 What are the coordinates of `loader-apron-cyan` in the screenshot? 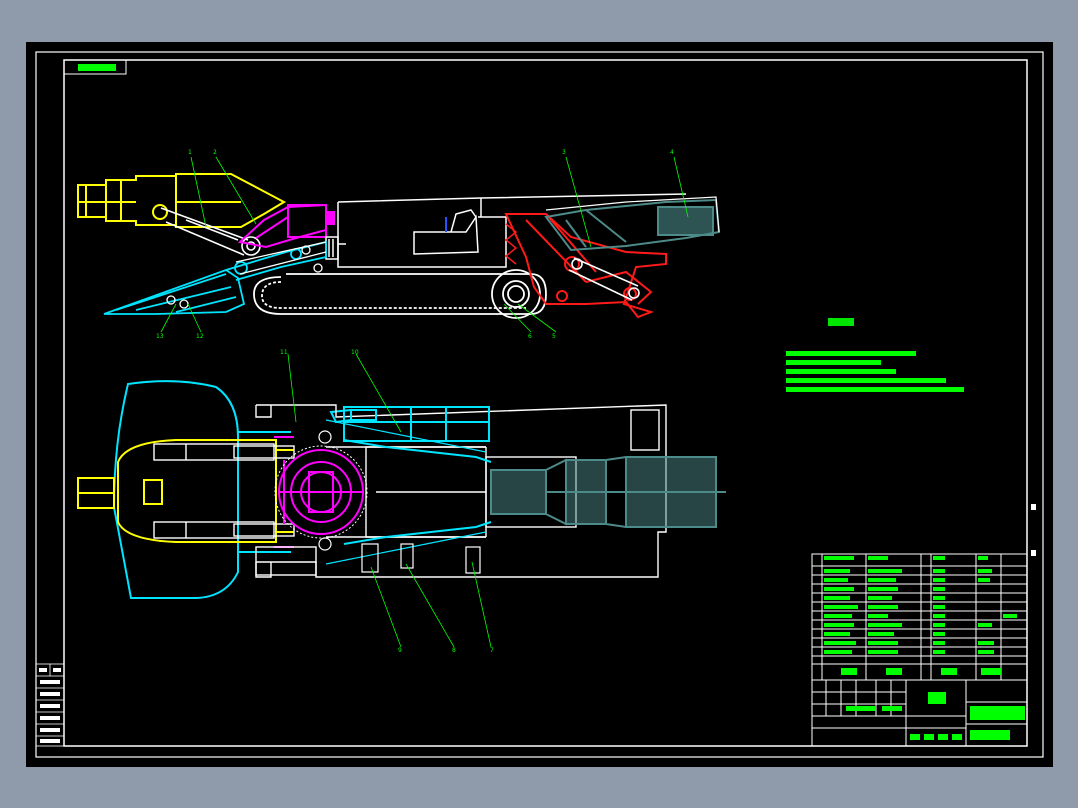 It's located at (215, 277).